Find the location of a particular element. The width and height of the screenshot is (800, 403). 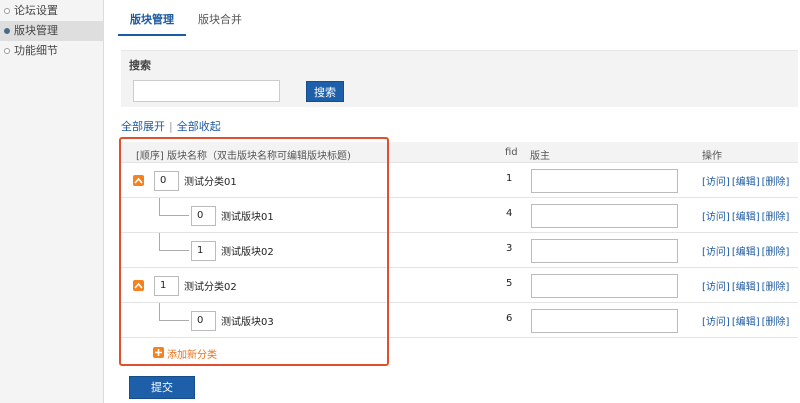

table-row: 1 测试分类02 5 [访问] [编辑] [删除] is located at coordinates (459, 285).